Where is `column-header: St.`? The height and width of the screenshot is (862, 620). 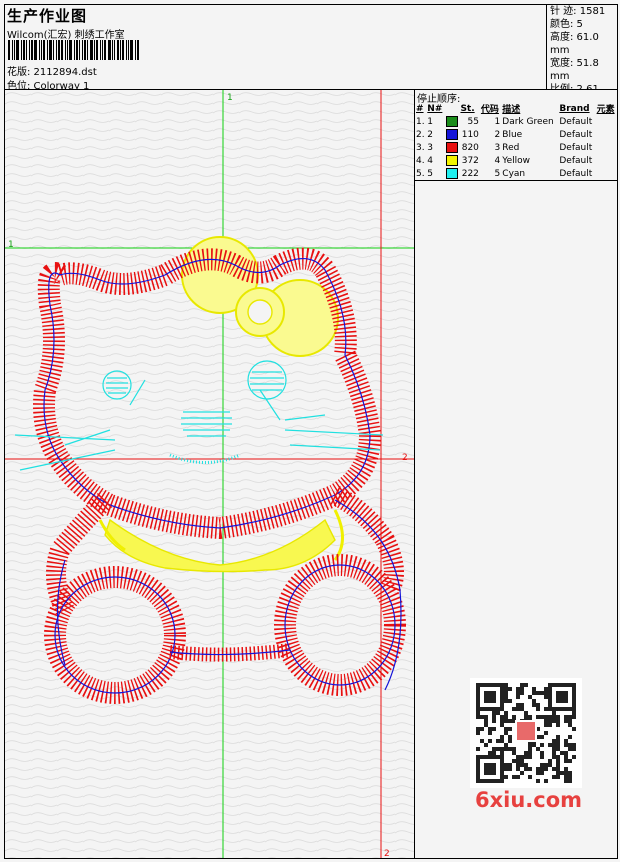 column-header: St. is located at coordinates (467, 108).